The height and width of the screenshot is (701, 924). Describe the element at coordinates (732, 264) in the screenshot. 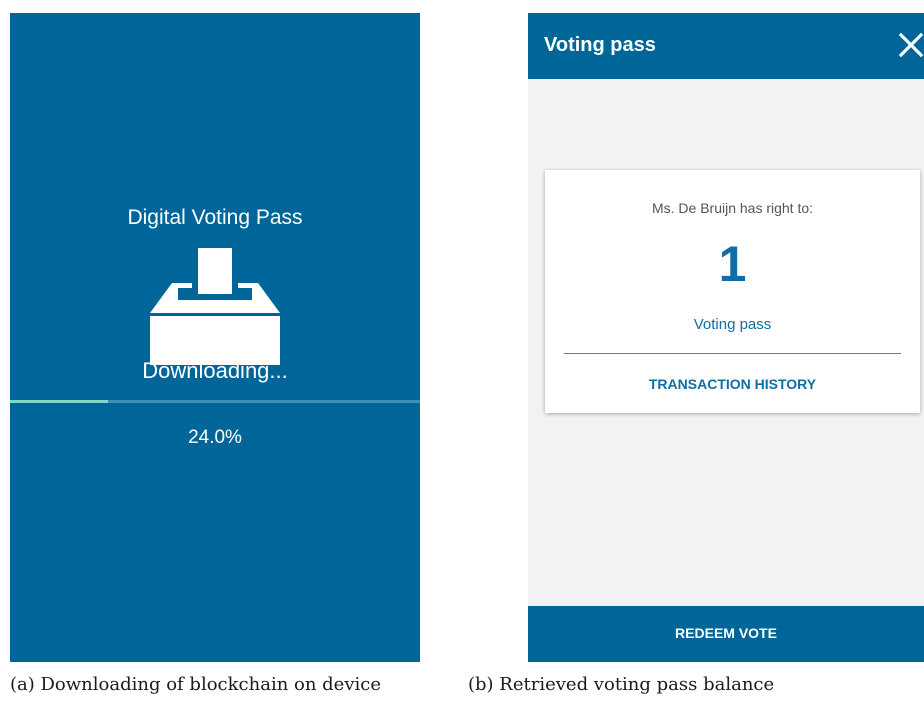

I see `voting-pass-count: 1` at that location.